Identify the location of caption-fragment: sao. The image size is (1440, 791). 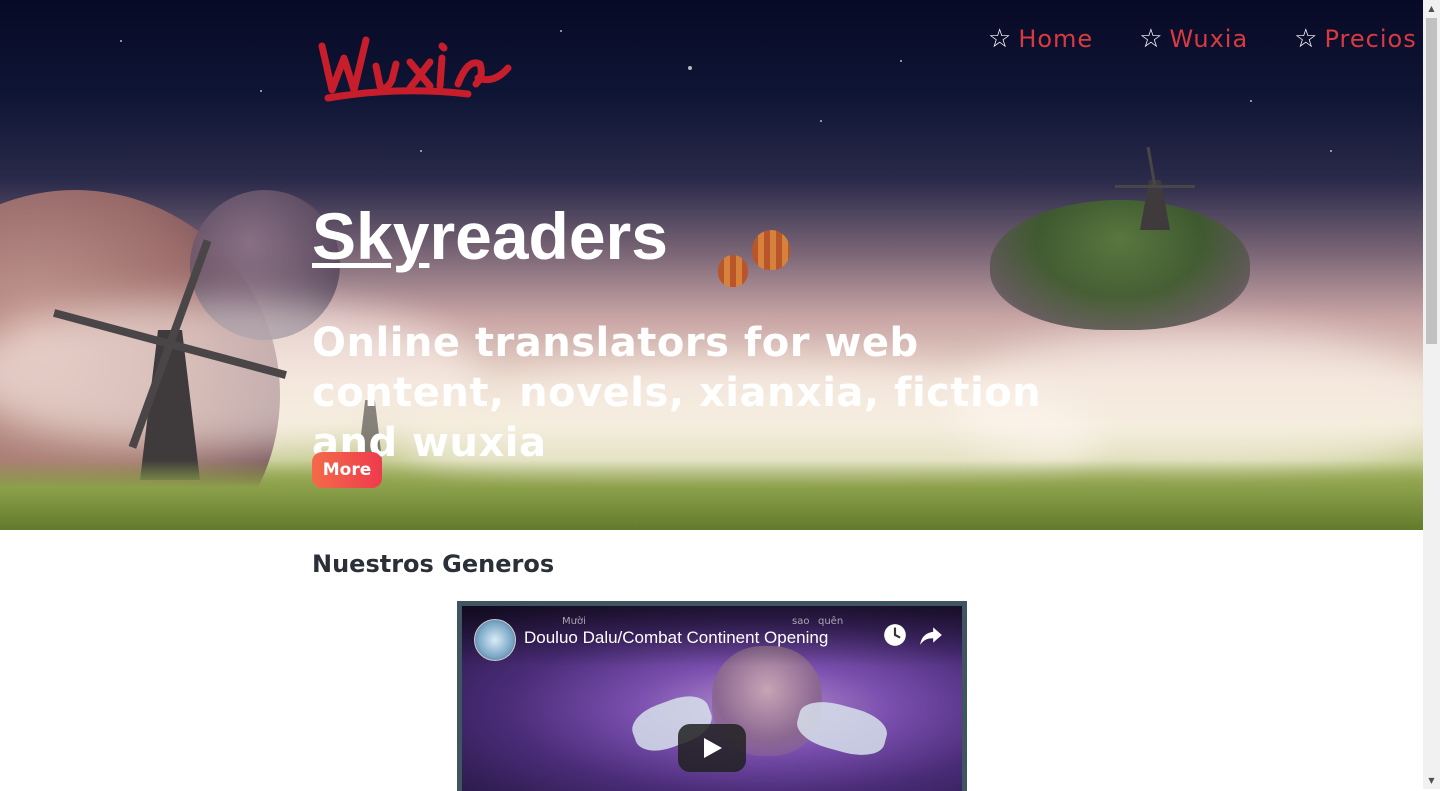
(801, 621).